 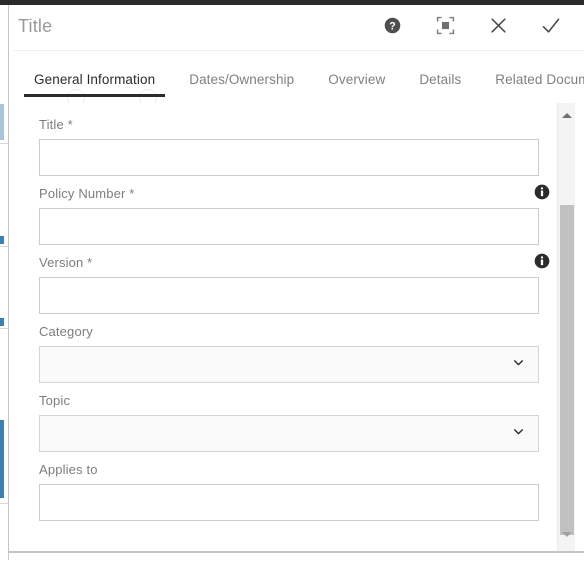 What do you see at coordinates (296, 551) in the screenshot?
I see `dialog-bottom-border` at bounding box center [296, 551].